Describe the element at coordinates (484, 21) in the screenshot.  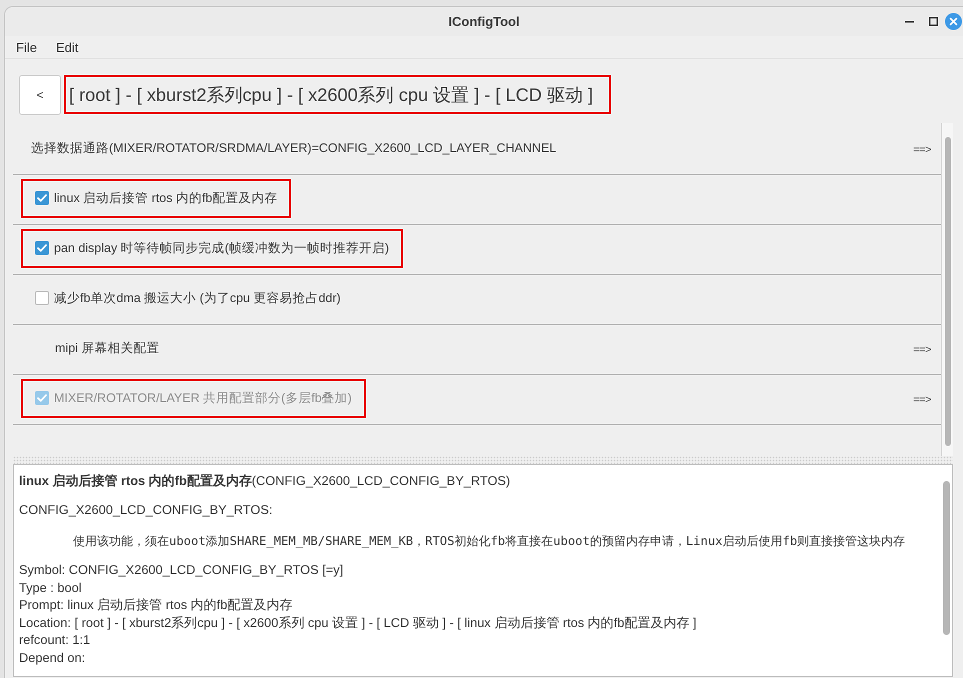
I see `window-title: IConfigTool` at that location.